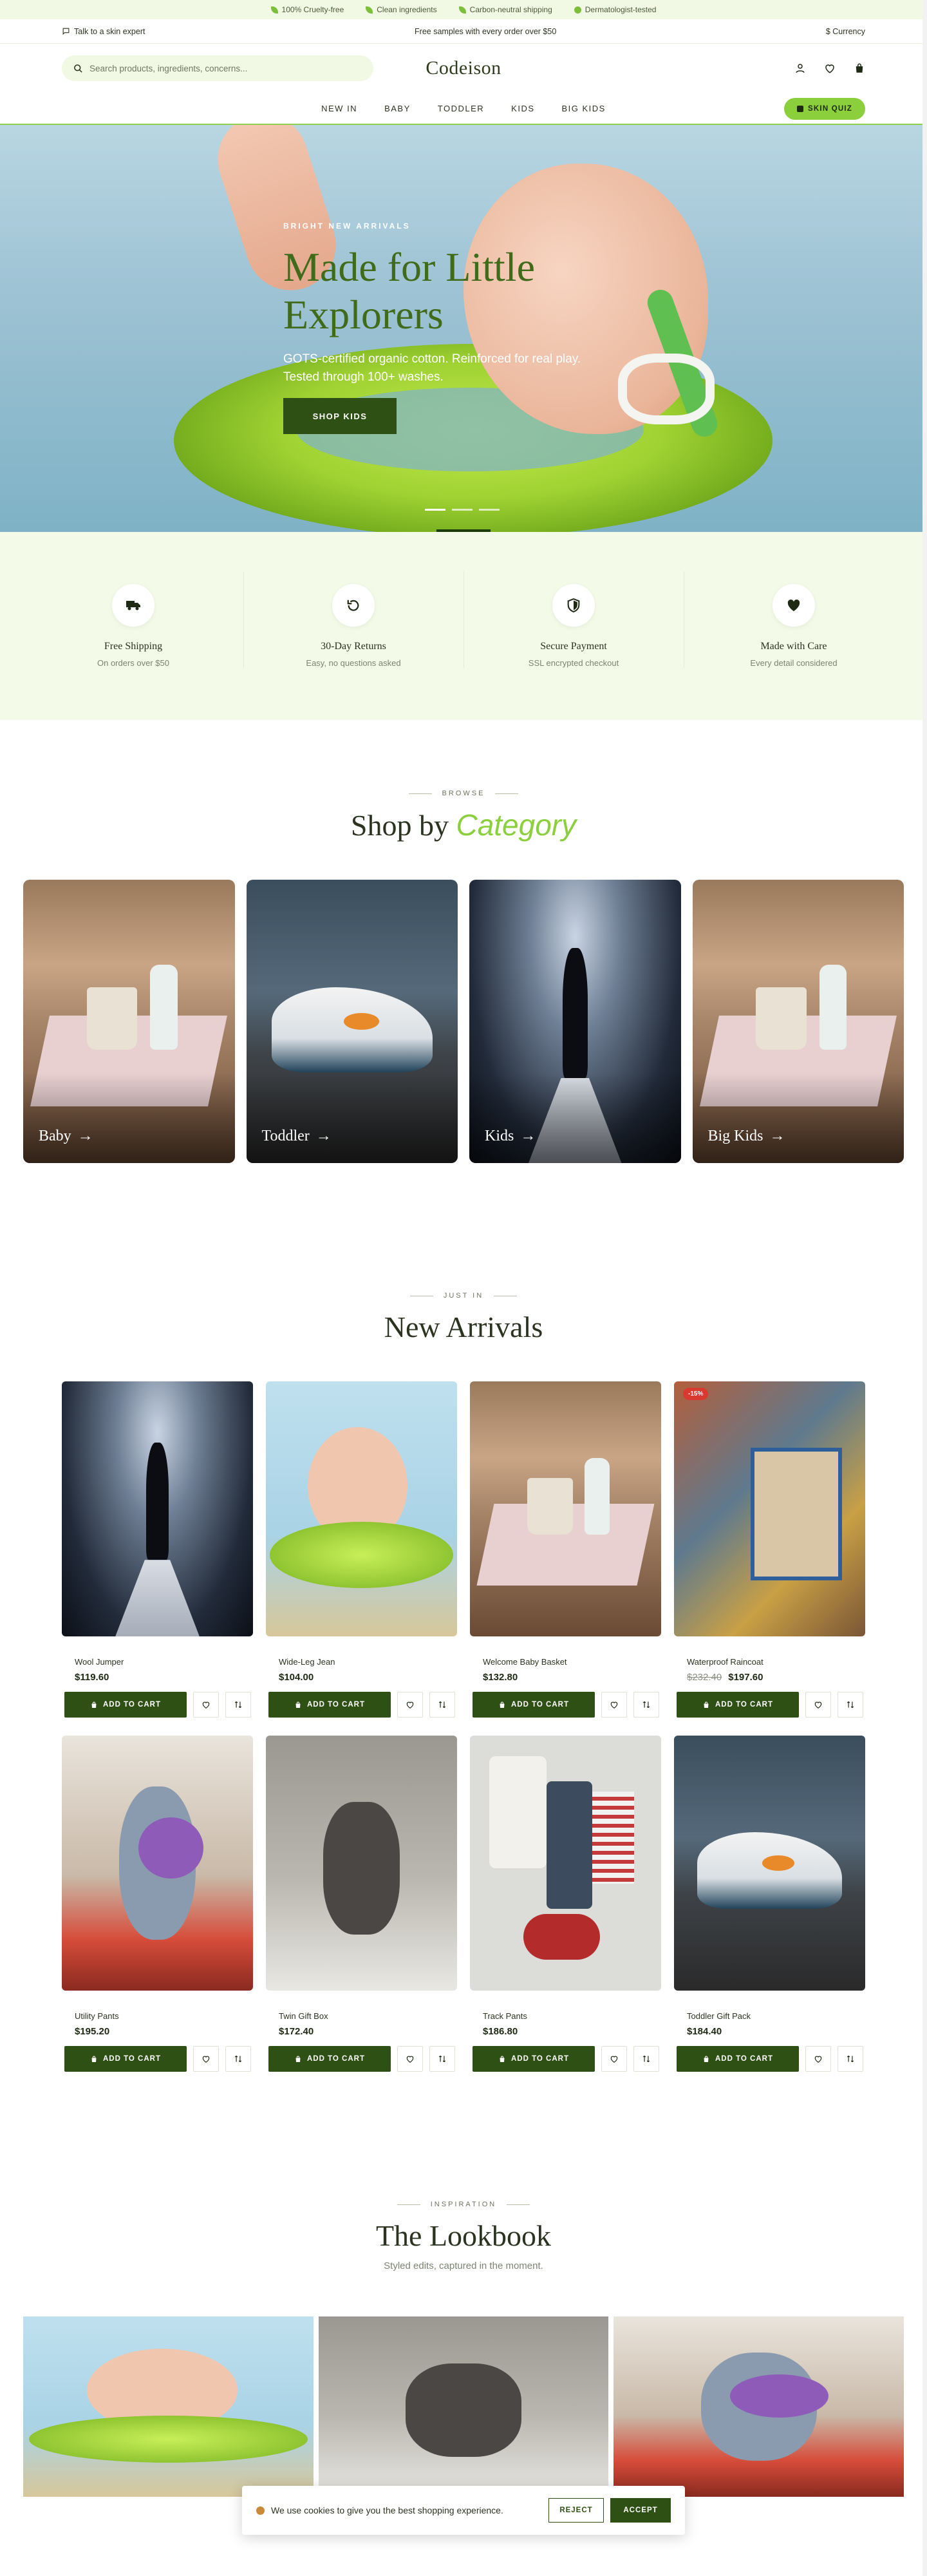  I want to click on category-card-toddler: Toddler →, so click(352, 1021).